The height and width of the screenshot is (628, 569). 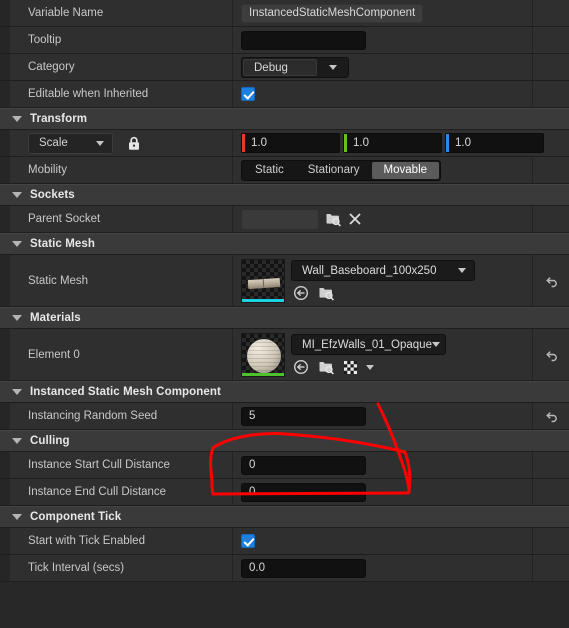 What do you see at coordinates (86, 541) in the screenshot?
I see `label-start-with-tick-enabled: Start with Tick Enabled` at bounding box center [86, 541].